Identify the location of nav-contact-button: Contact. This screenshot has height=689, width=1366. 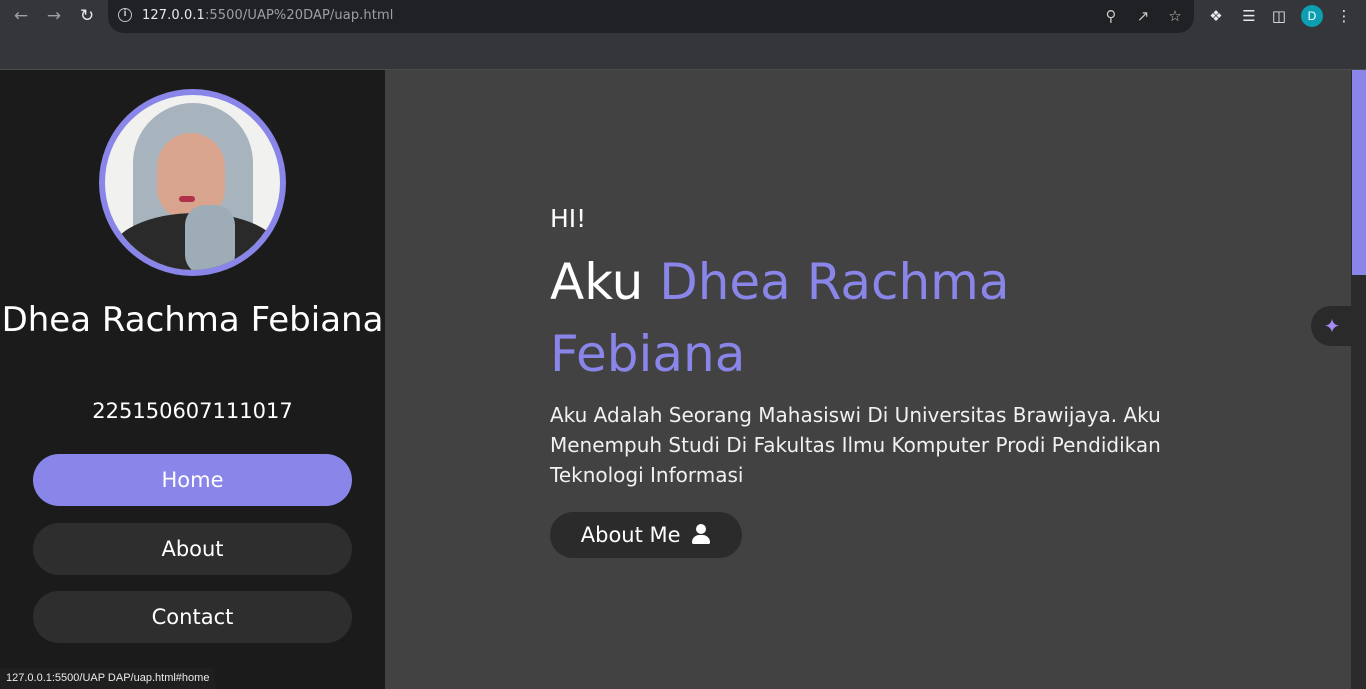
(192, 617).